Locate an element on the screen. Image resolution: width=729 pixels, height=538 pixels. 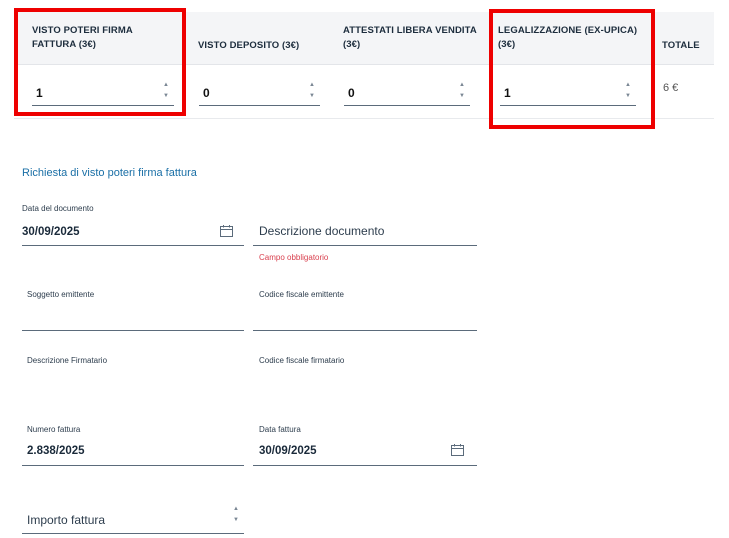
data-documento-value: 30/09/2025 is located at coordinates (51, 232).